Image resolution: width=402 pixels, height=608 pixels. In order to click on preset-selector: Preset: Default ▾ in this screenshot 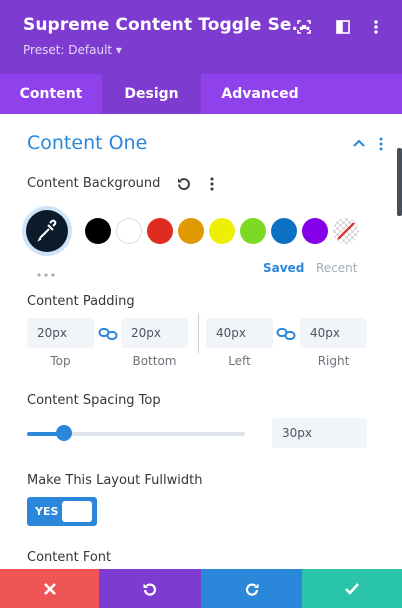, I will do `click(72, 50)`.